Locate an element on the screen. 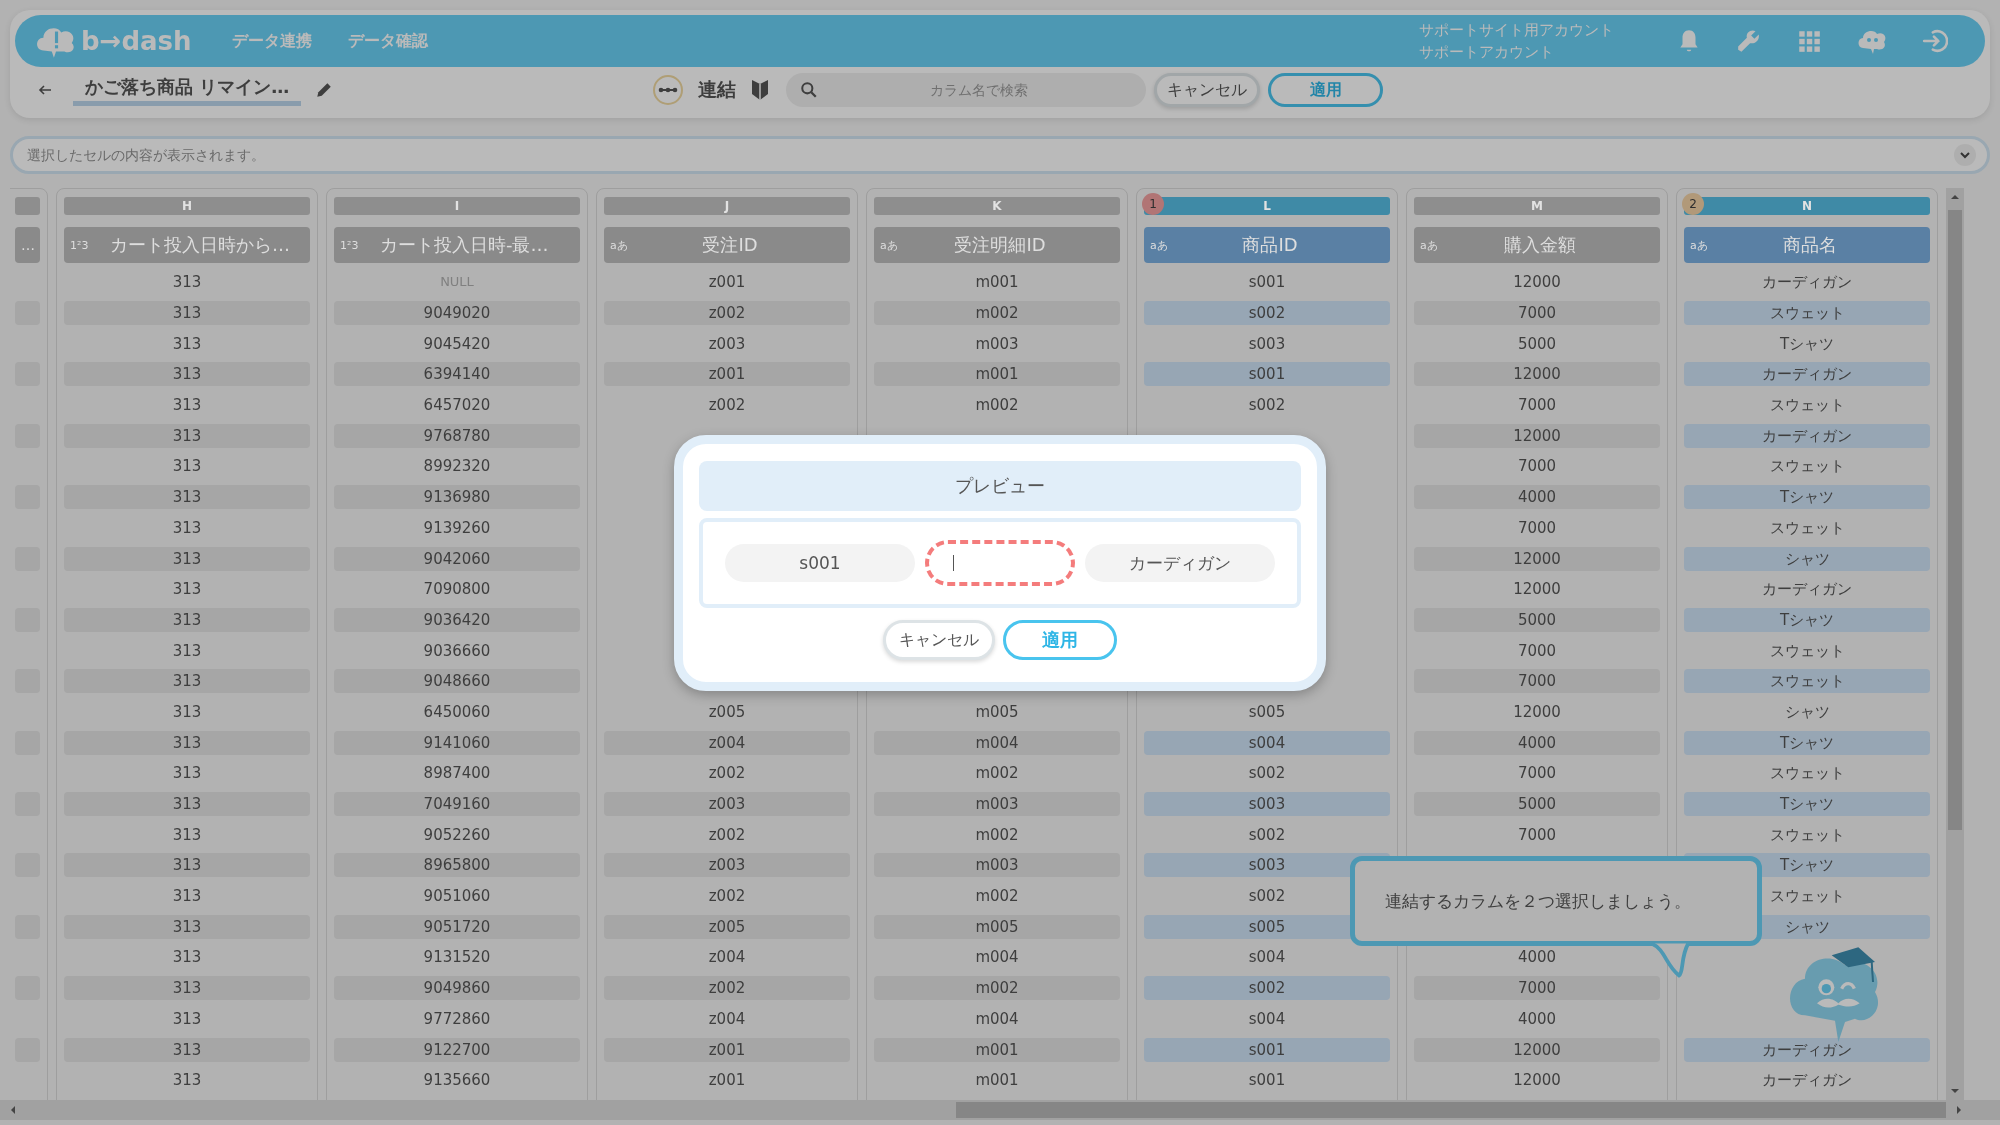 This screenshot has height=1125, width=2000. column-header: aあ 購入金額 is located at coordinates (1537, 245).